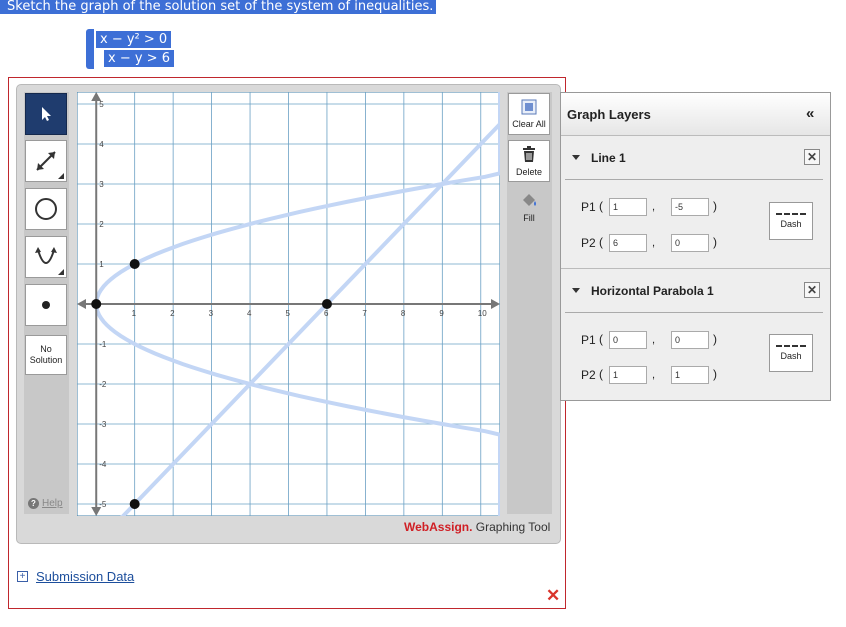  What do you see at coordinates (438, 527) in the screenshot?
I see `brand-name: WebAssign.` at bounding box center [438, 527].